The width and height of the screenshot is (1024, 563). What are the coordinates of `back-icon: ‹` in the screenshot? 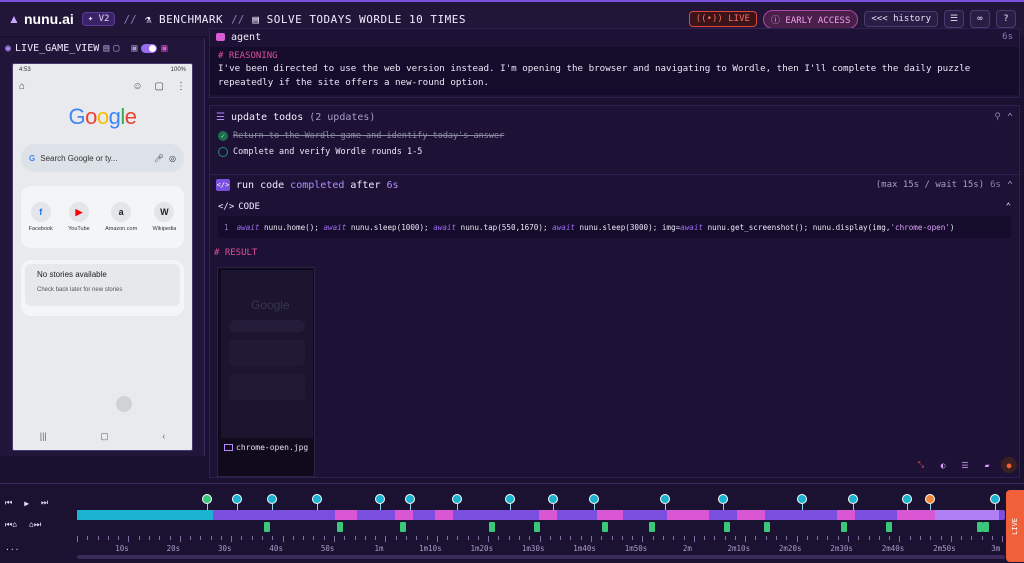 It's located at (163, 436).